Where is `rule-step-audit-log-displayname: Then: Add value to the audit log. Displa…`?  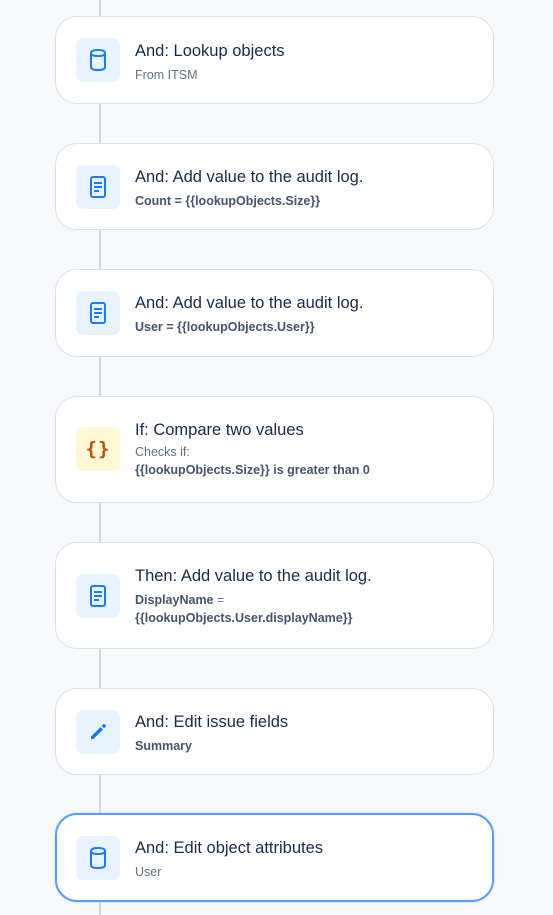
rule-step-audit-log-displayname: Then: Add value to the audit log. Displa… is located at coordinates (274, 595).